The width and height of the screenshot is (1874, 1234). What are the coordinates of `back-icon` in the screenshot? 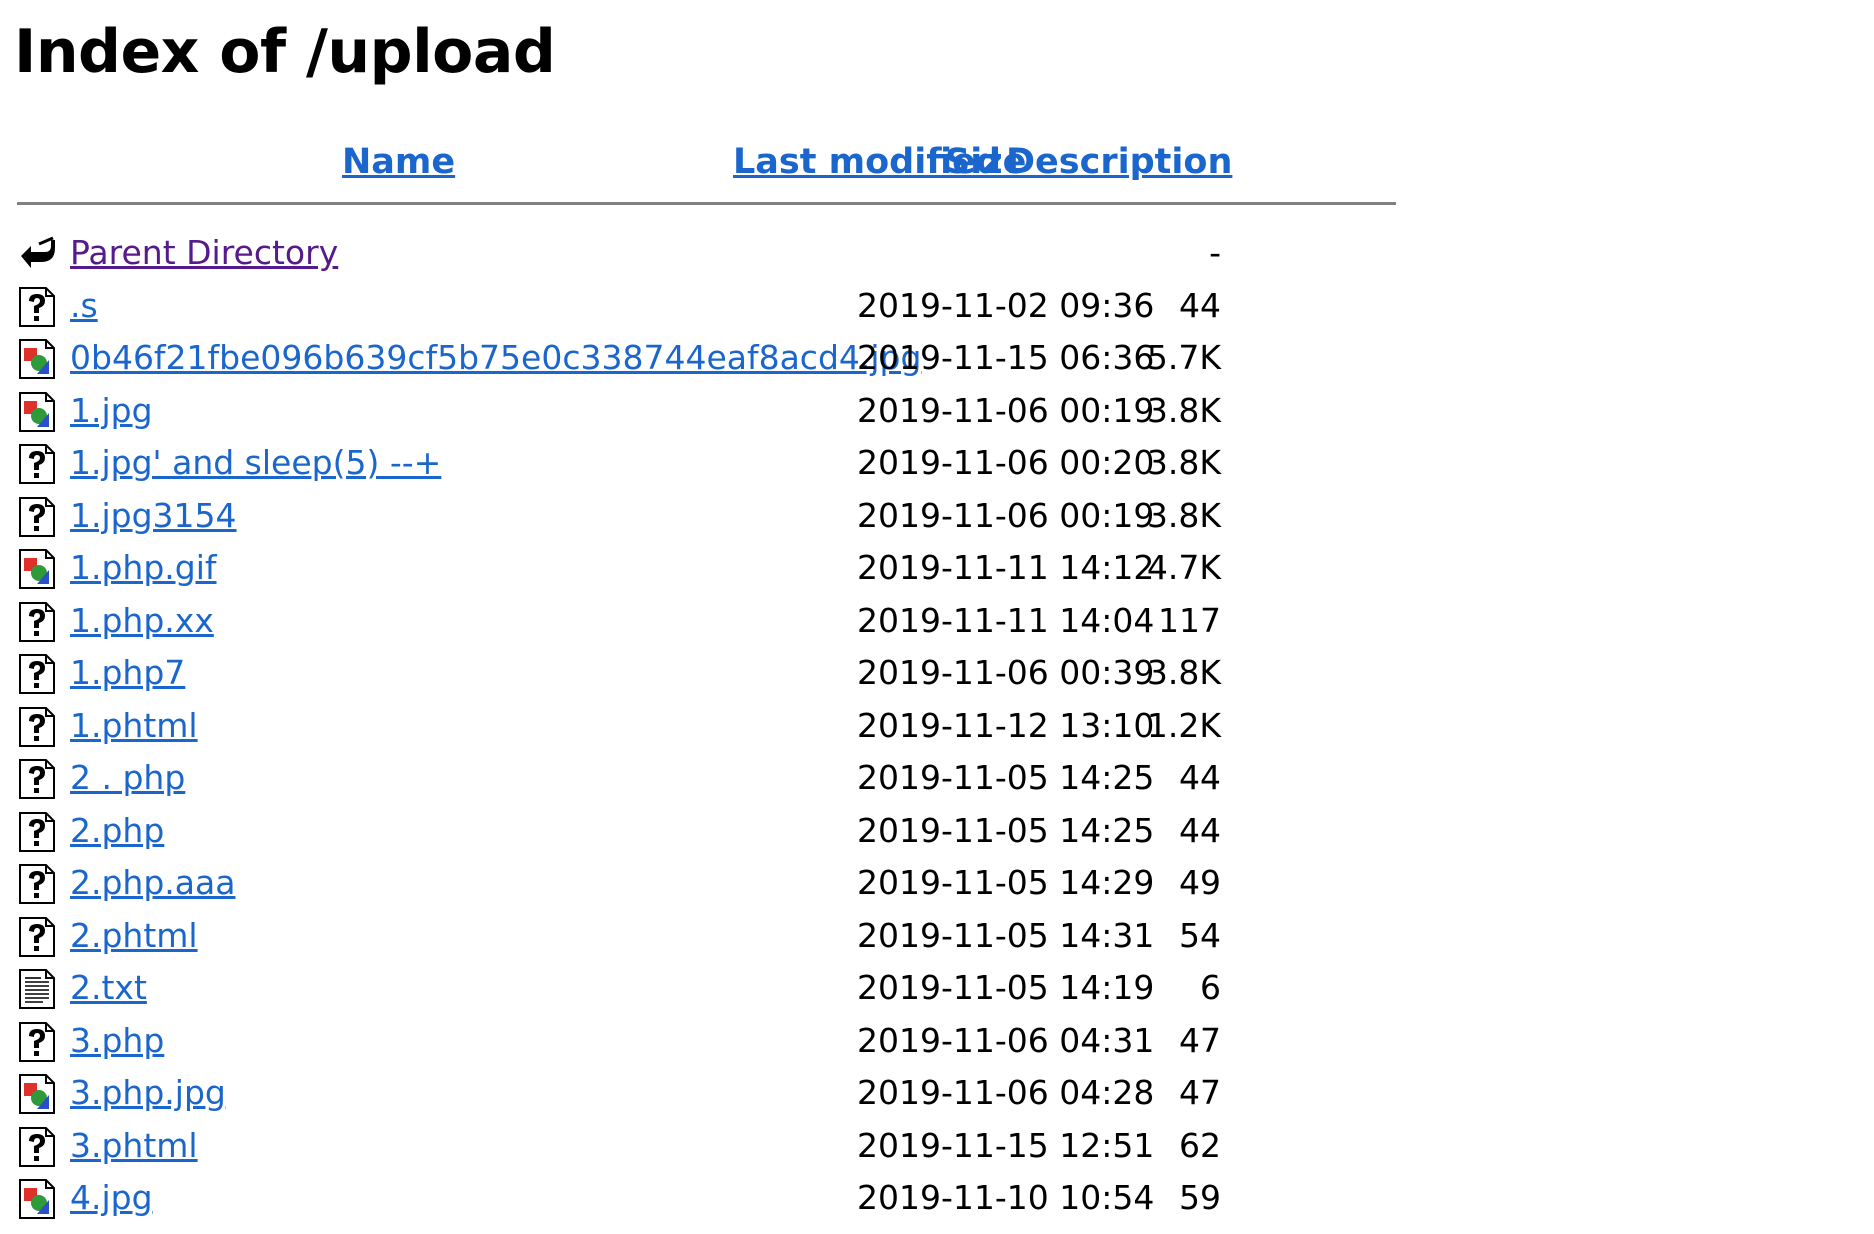 It's located at (37, 254).